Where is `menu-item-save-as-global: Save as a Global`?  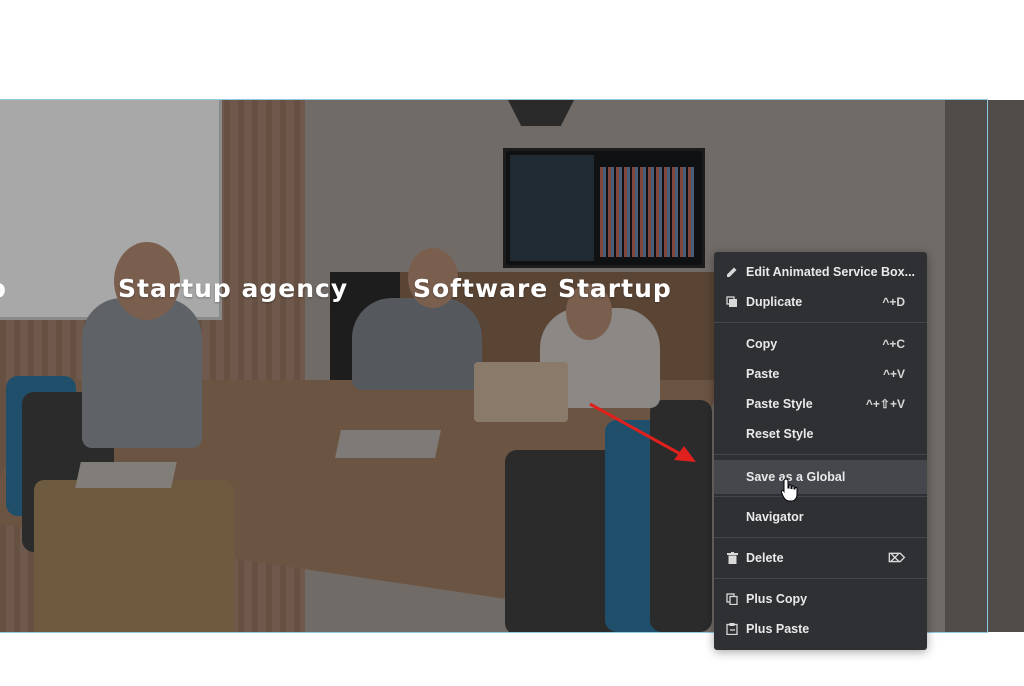 menu-item-save-as-global: Save as a Global is located at coordinates (820, 477).